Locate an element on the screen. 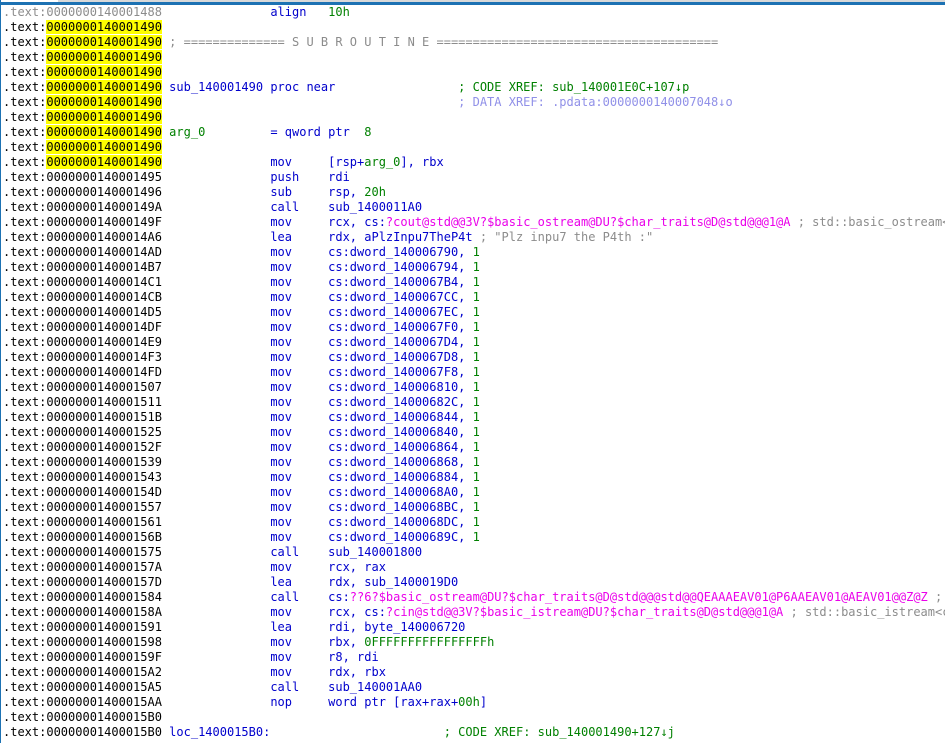  address-text: .text:000000014000157D is located at coordinates (82, 582).